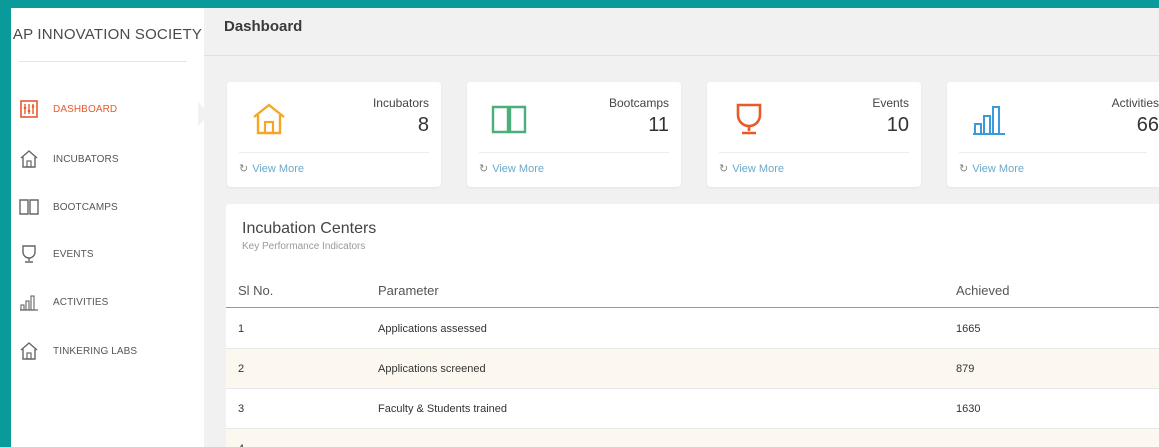  What do you see at coordinates (400, 103) in the screenshot?
I see `card-label: Incubators` at bounding box center [400, 103].